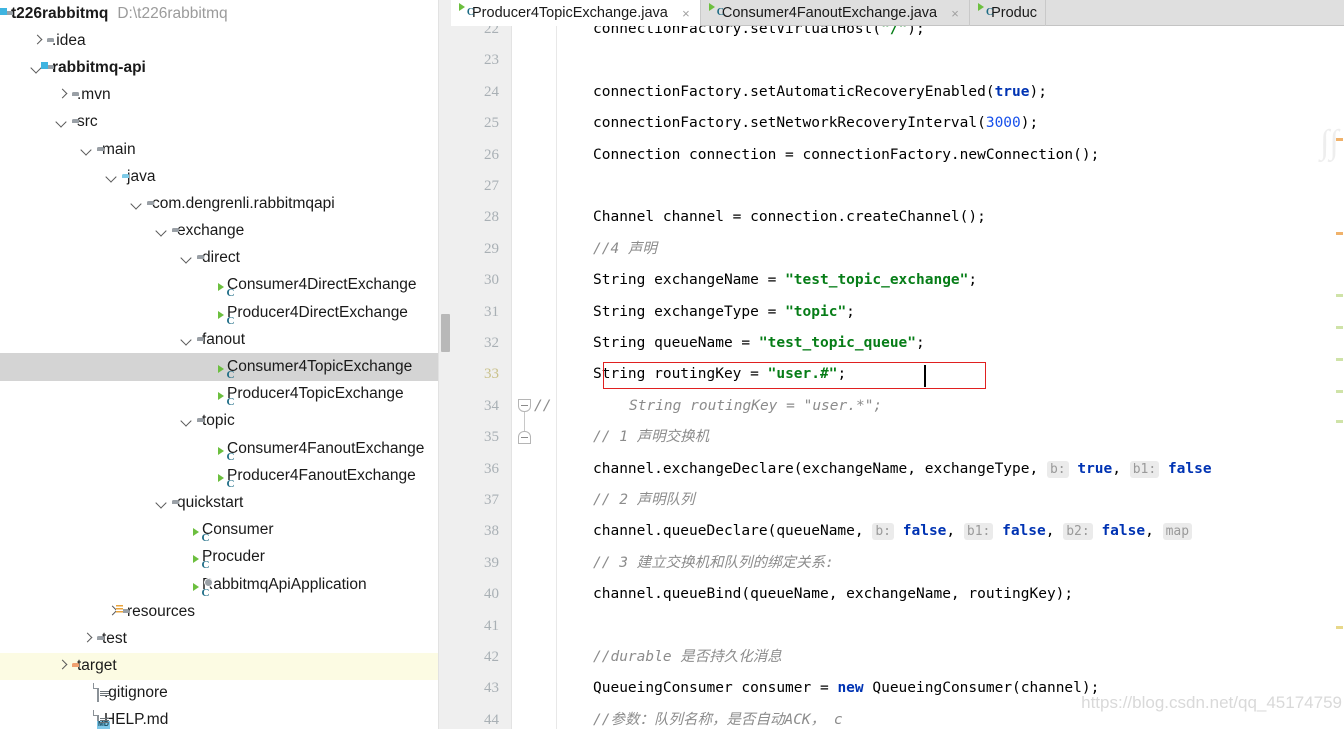 Image resolution: width=1344 pixels, height=729 pixels. I want to click on code-line: connectionFactory.setVirtualHost("/");, so click(759, 35).